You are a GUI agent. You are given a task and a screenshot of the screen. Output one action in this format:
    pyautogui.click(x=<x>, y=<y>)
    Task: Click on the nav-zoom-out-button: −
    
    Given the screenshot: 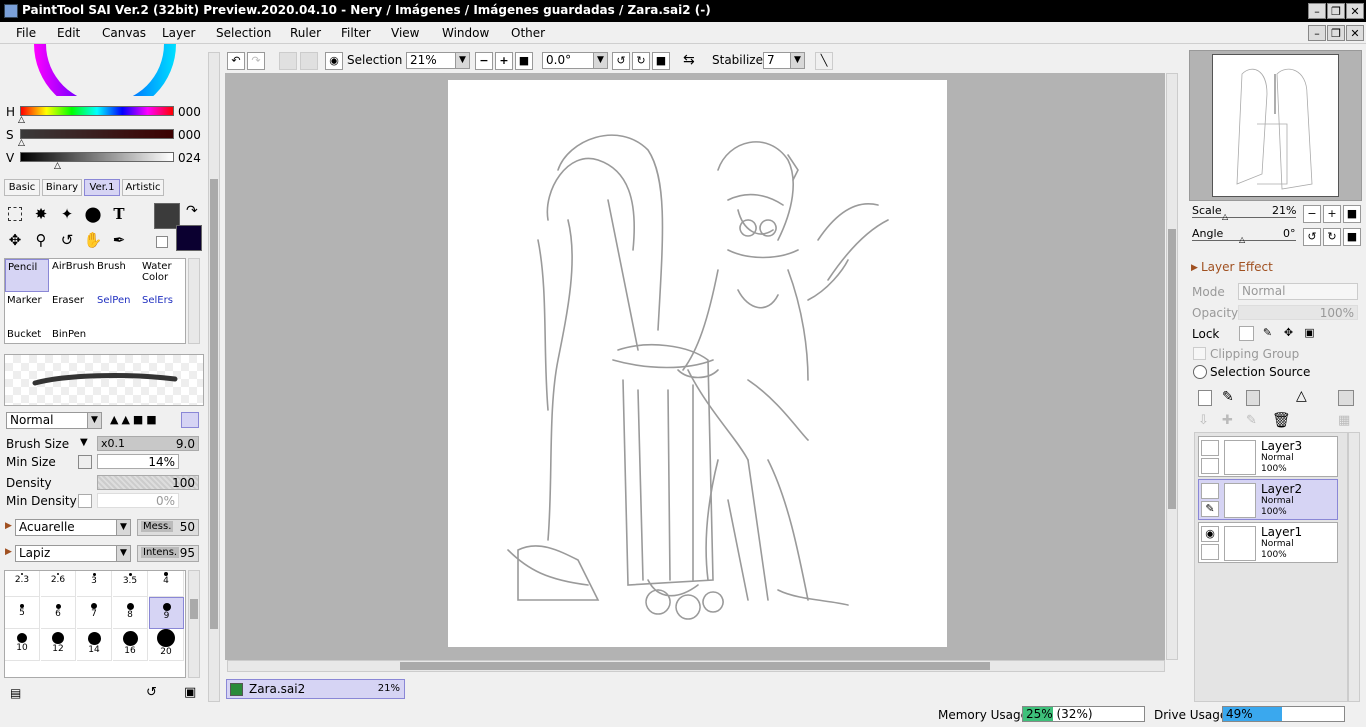 What is the action you would take?
    pyautogui.click(x=1312, y=214)
    